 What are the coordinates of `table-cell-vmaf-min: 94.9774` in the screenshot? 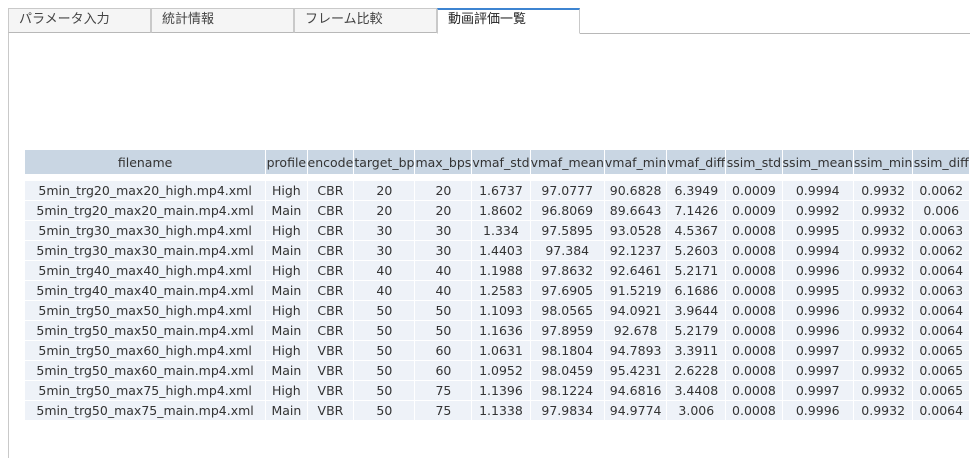 It's located at (636, 411).